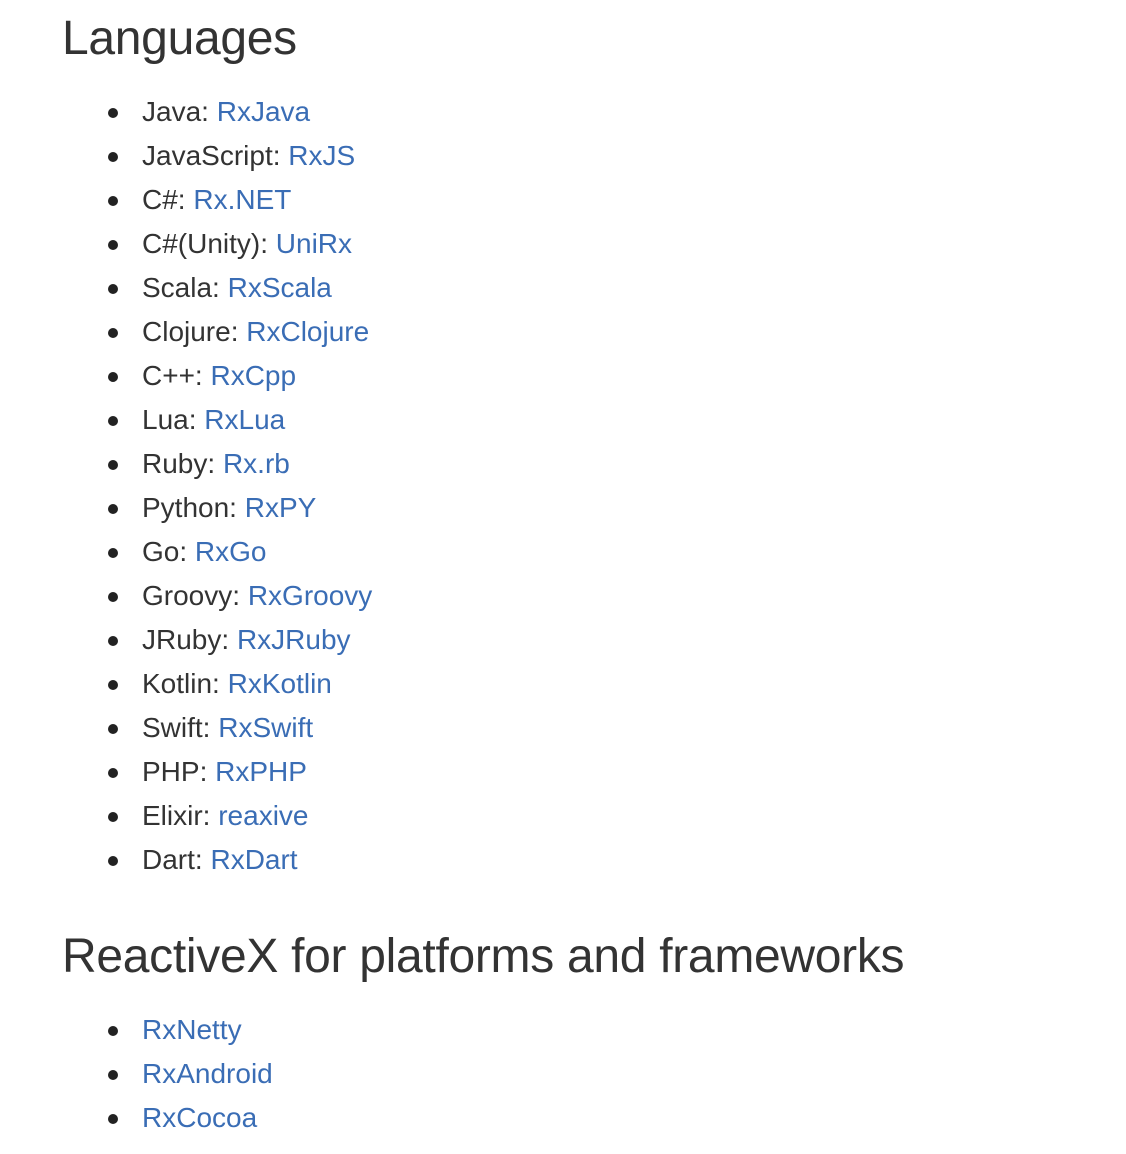  What do you see at coordinates (175, 771) in the screenshot?
I see `language-label: PHP:` at bounding box center [175, 771].